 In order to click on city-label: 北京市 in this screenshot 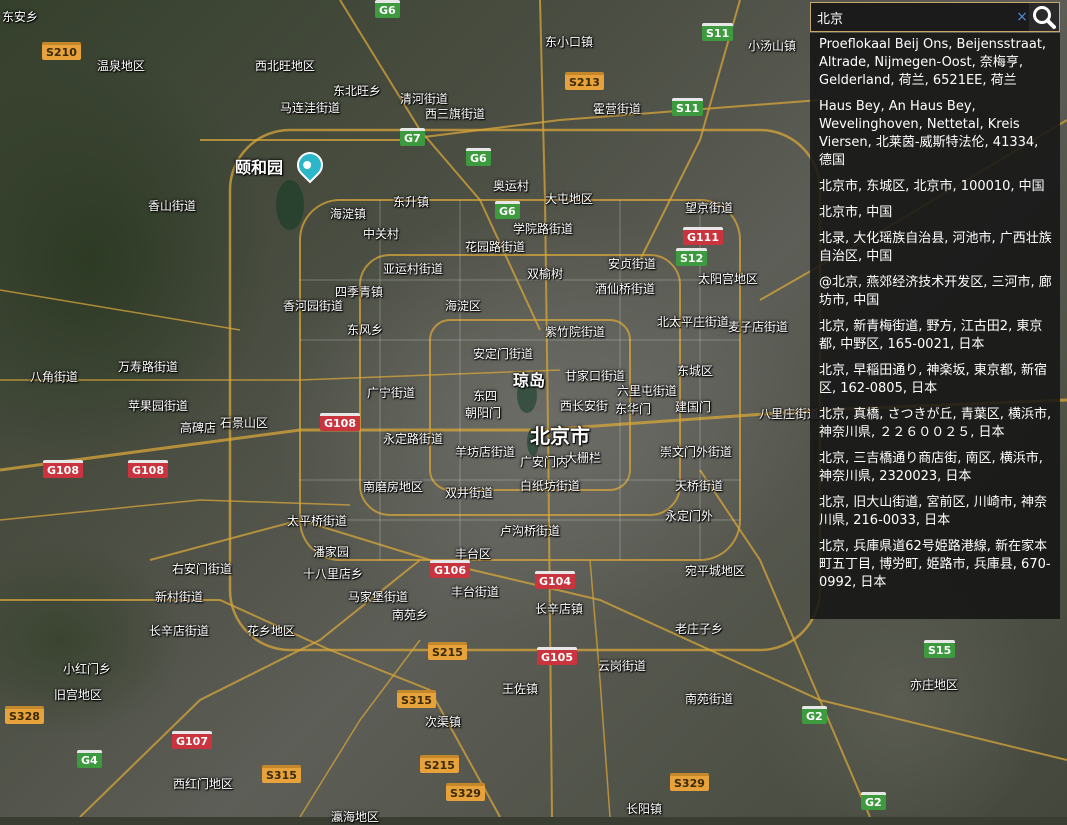, I will do `click(560, 436)`.